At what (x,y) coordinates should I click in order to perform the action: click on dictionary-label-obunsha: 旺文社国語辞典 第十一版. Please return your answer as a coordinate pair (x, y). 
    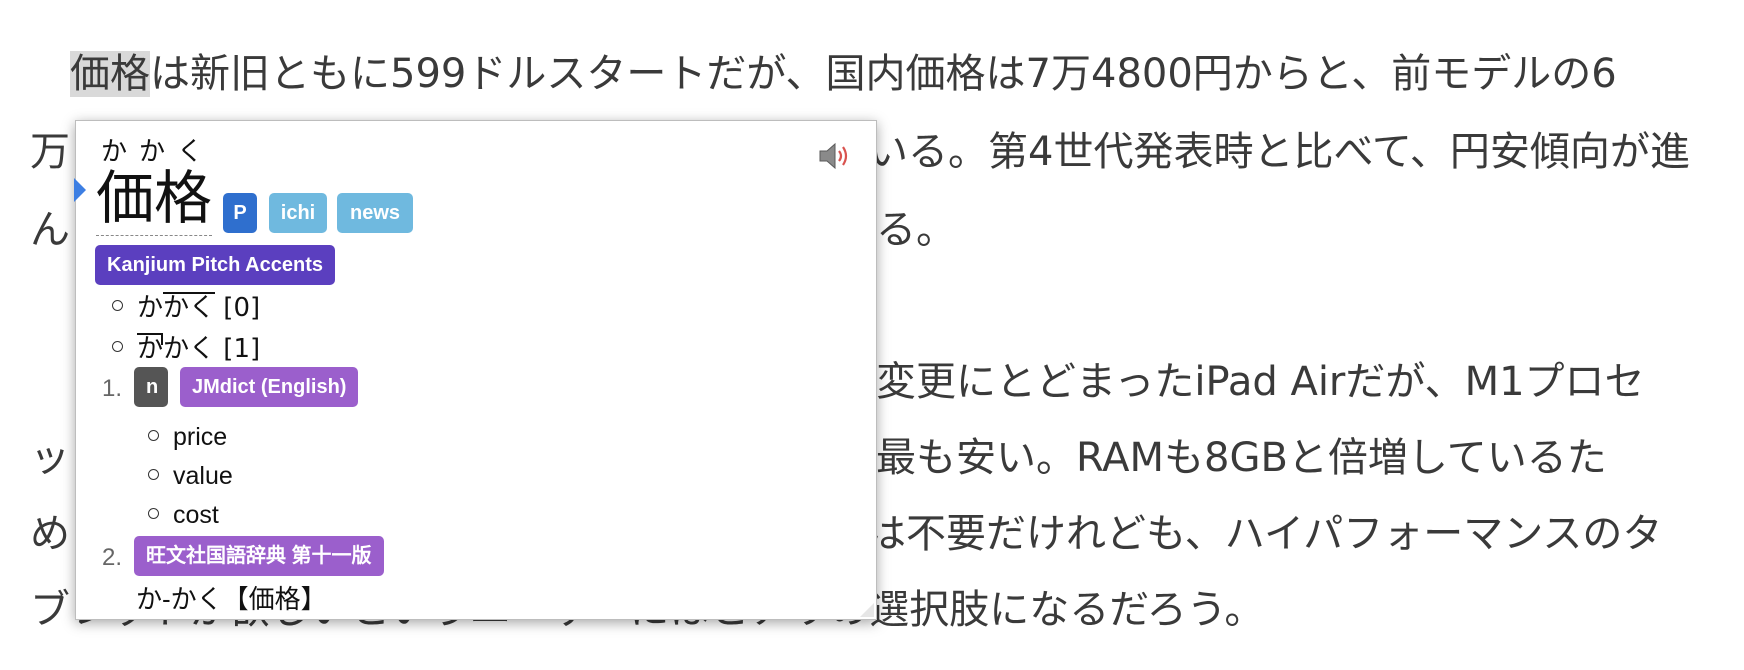
    Looking at the image, I should click on (259, 556).